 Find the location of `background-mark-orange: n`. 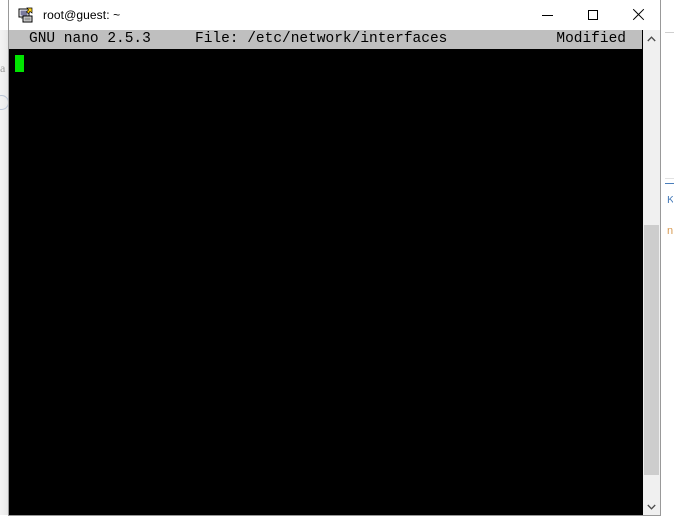

background-mark-orange: n is located at coordinates (670, 231).